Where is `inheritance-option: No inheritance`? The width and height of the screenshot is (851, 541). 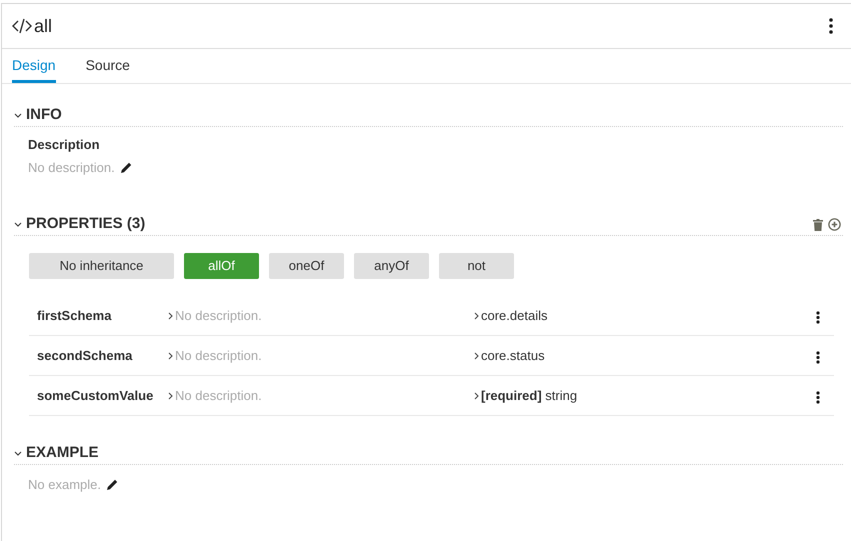 inheritance-option: No inheritance is located at coordinates (101, 266).